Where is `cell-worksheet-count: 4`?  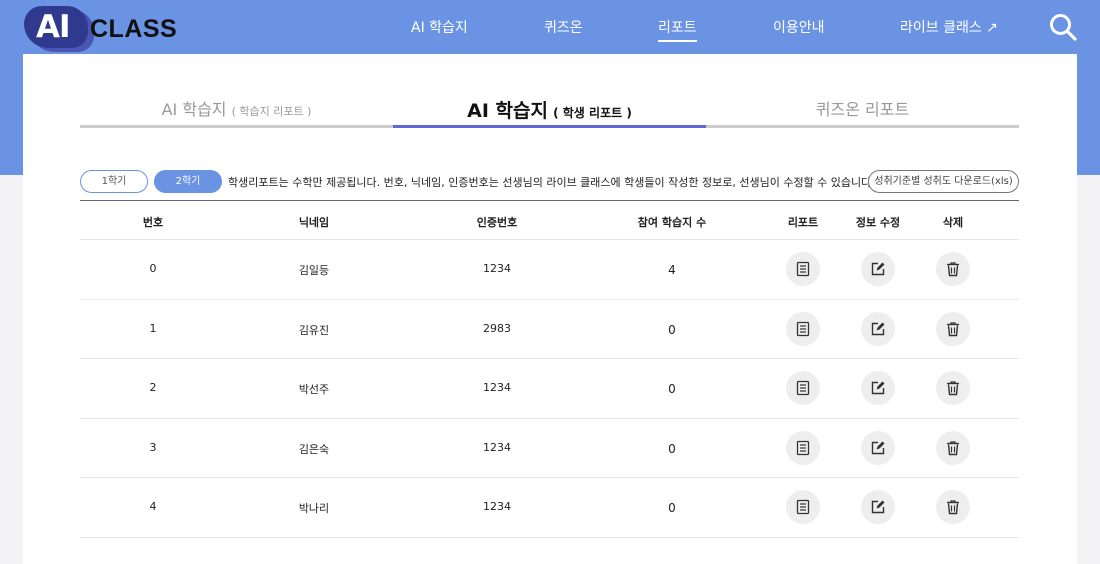 cell-worksheet-count: 4 is located at coordinates (672, 270).